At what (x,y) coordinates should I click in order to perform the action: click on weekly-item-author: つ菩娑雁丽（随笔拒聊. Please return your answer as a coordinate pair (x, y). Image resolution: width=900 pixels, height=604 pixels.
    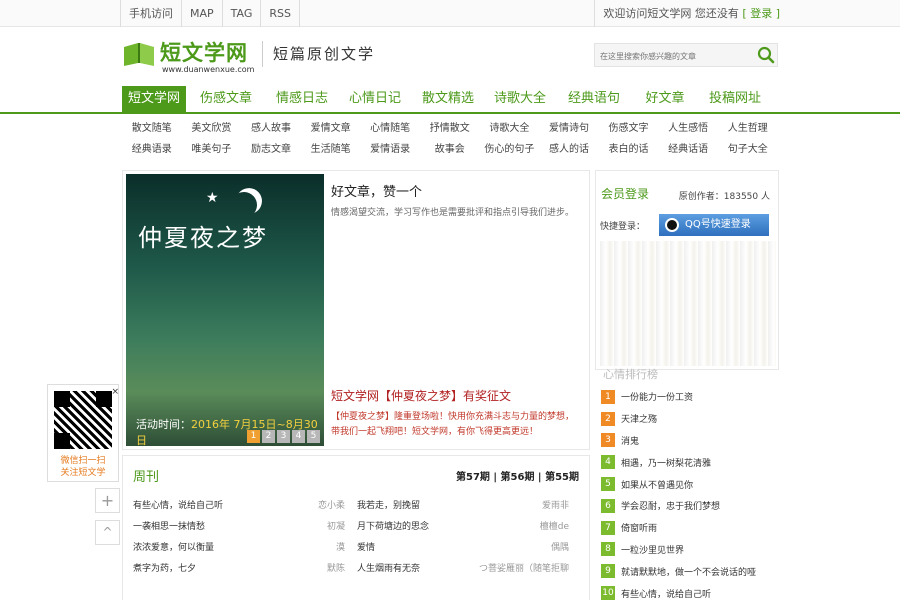
    Looking at the image, I should click on (524, 569).